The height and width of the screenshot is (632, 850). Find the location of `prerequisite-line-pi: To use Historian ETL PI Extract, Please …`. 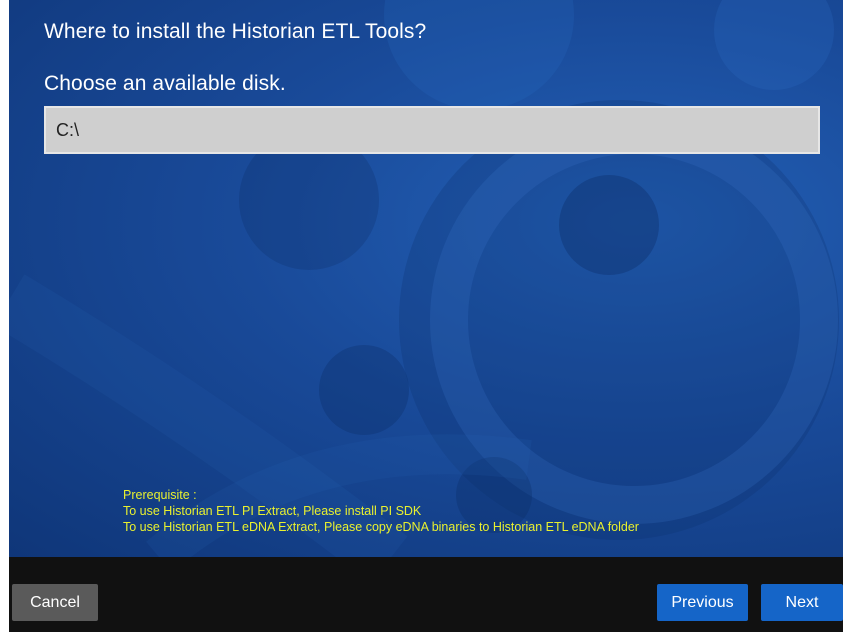

prerequisite-line-pi: To use Historian ETL PI Extract, Please … is located at coordinates (272, 511).